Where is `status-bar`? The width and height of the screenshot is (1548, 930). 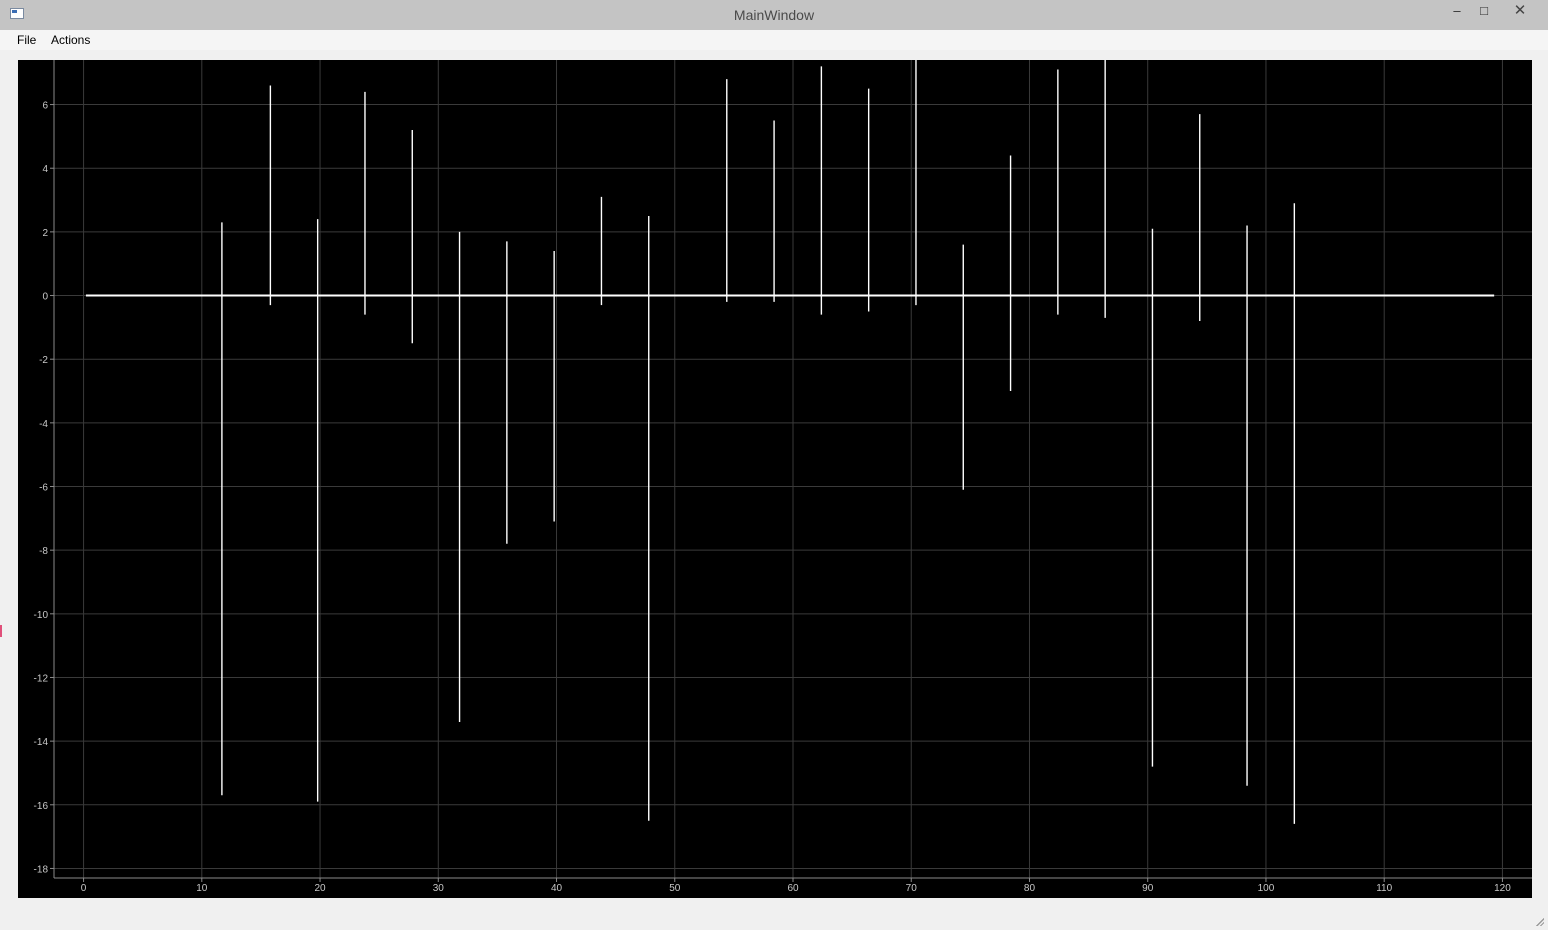 status-bar is located at coordinates (774, 914).